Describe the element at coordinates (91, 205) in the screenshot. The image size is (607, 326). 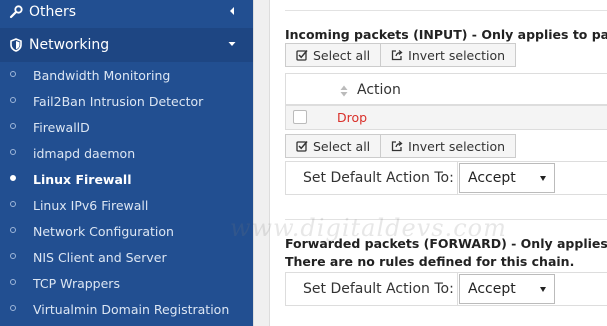
I see `sidebar-item-label: Linux IPv6 Firewall` at that location.